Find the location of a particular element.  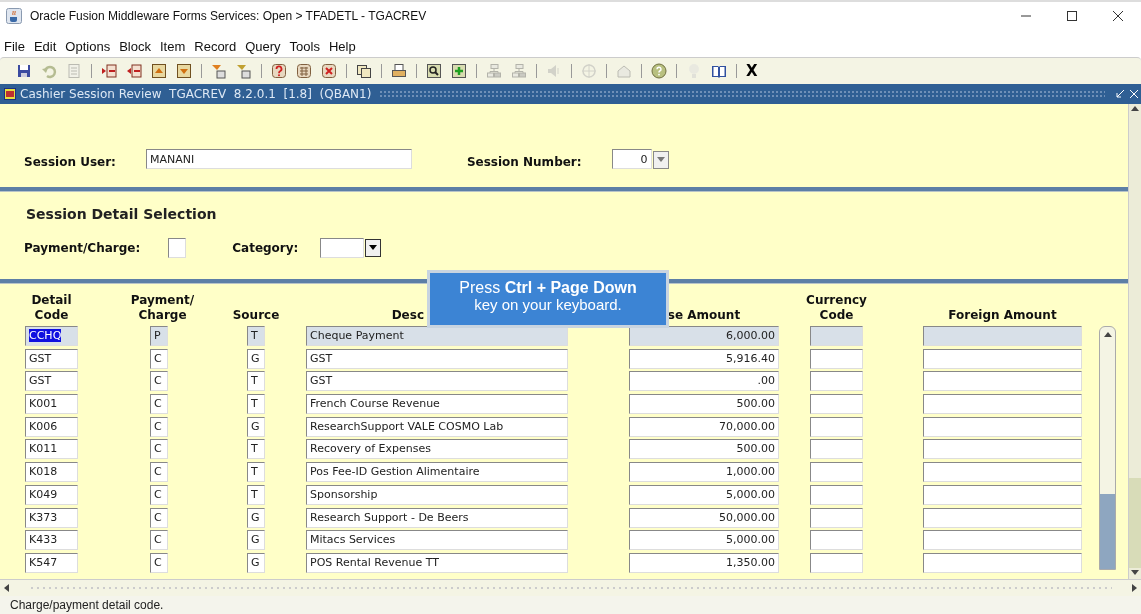

help-button is located at coordinates (659, 71).